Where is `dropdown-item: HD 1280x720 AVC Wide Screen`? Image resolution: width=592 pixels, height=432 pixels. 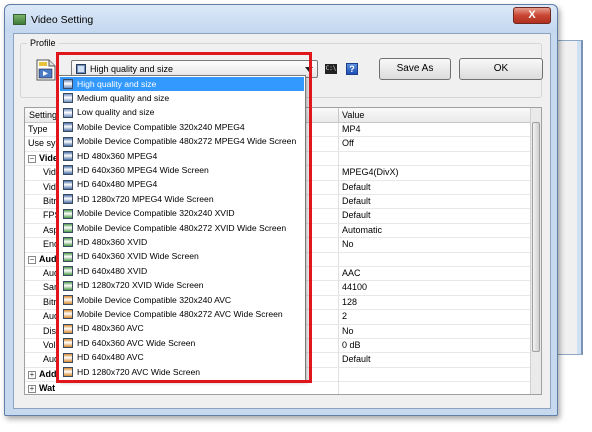
dropdown-item: HD 1280x720 AVC Wide Screen is located at coordinates (182, 372).